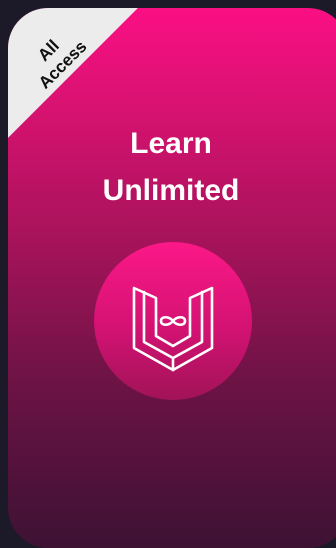 This screenshot has height=548, width=336. I want to click on title-line-1: Learn, so click(171, 143).